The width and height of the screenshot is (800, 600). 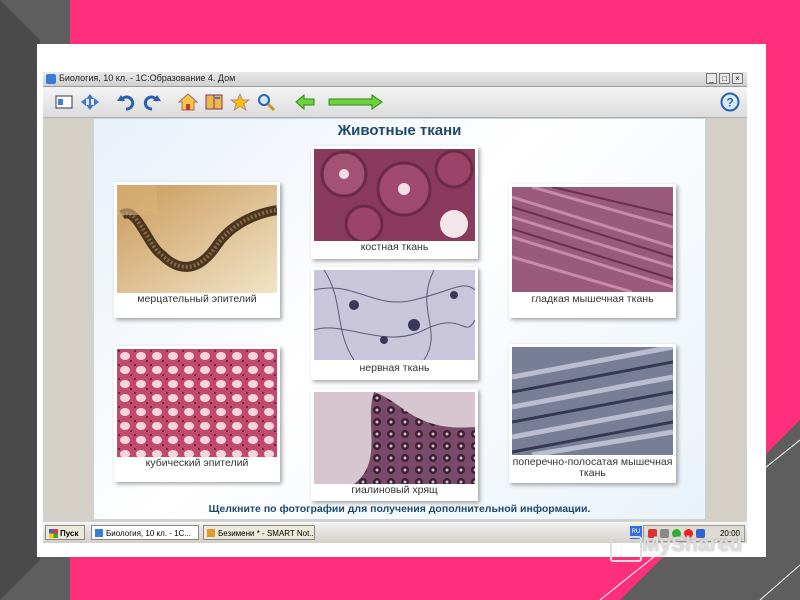 I want to click on card-bone-tissue: костная ткань, so click(x=394, y=202).